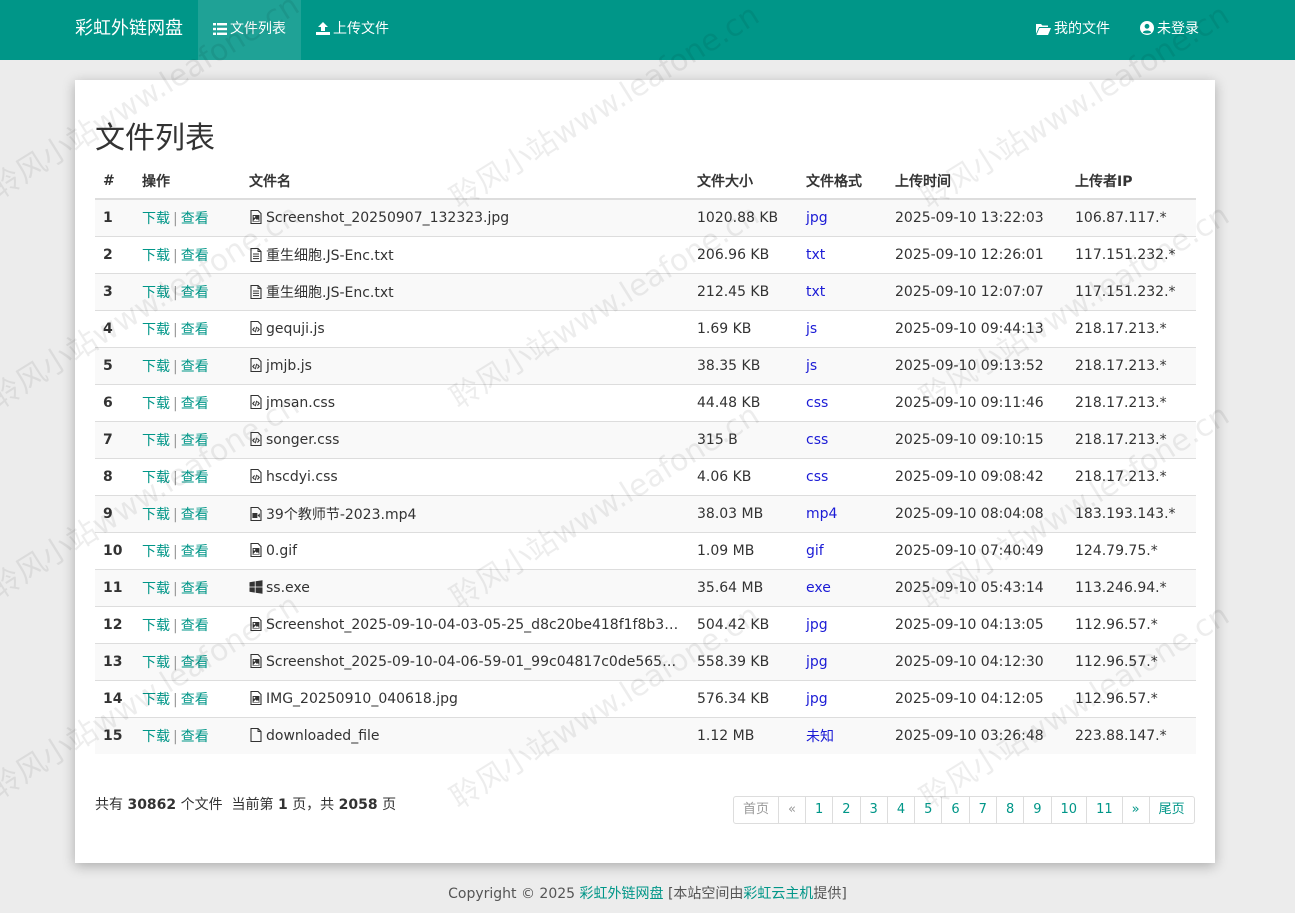 This screenshot has height=913, width=1295. I want to click on page-3-link: 3, so click(873, 810).